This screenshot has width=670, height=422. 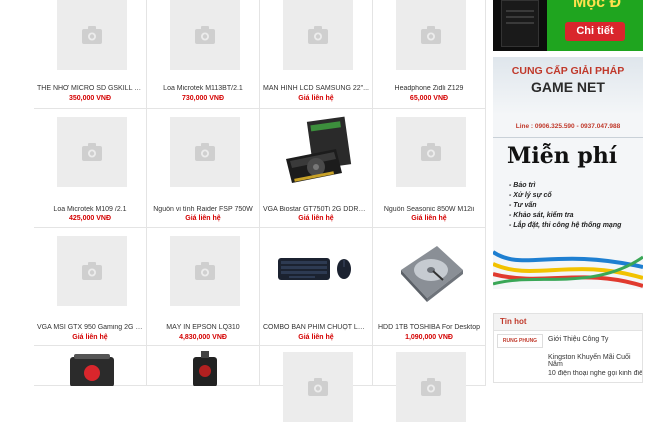 What do you see at coordinates (578, 339) in the screenshot?
I see `news-link: Giới Thiệu Công Ty` at bounding box center [578, 339].